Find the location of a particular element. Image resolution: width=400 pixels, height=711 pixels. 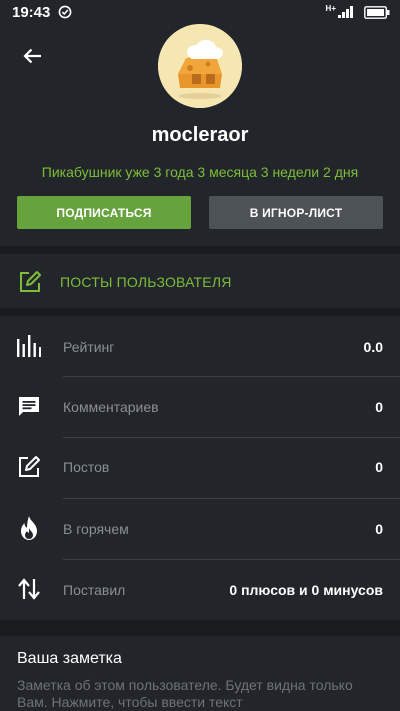

swap-vertical-icon is located at coordinates (29, 589).